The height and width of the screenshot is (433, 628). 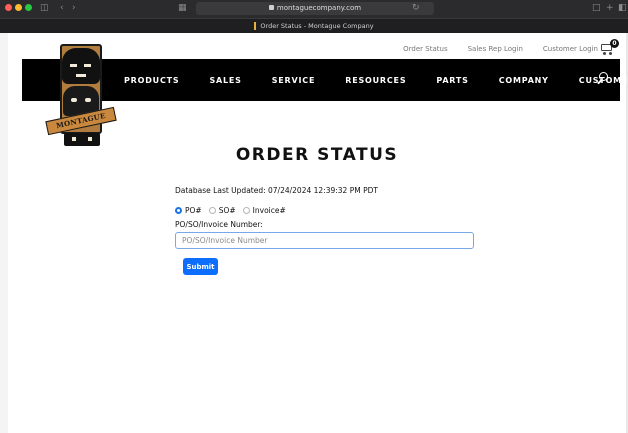 I want to click on nav-products: PRODUCTS, so click(x=151, y=80).